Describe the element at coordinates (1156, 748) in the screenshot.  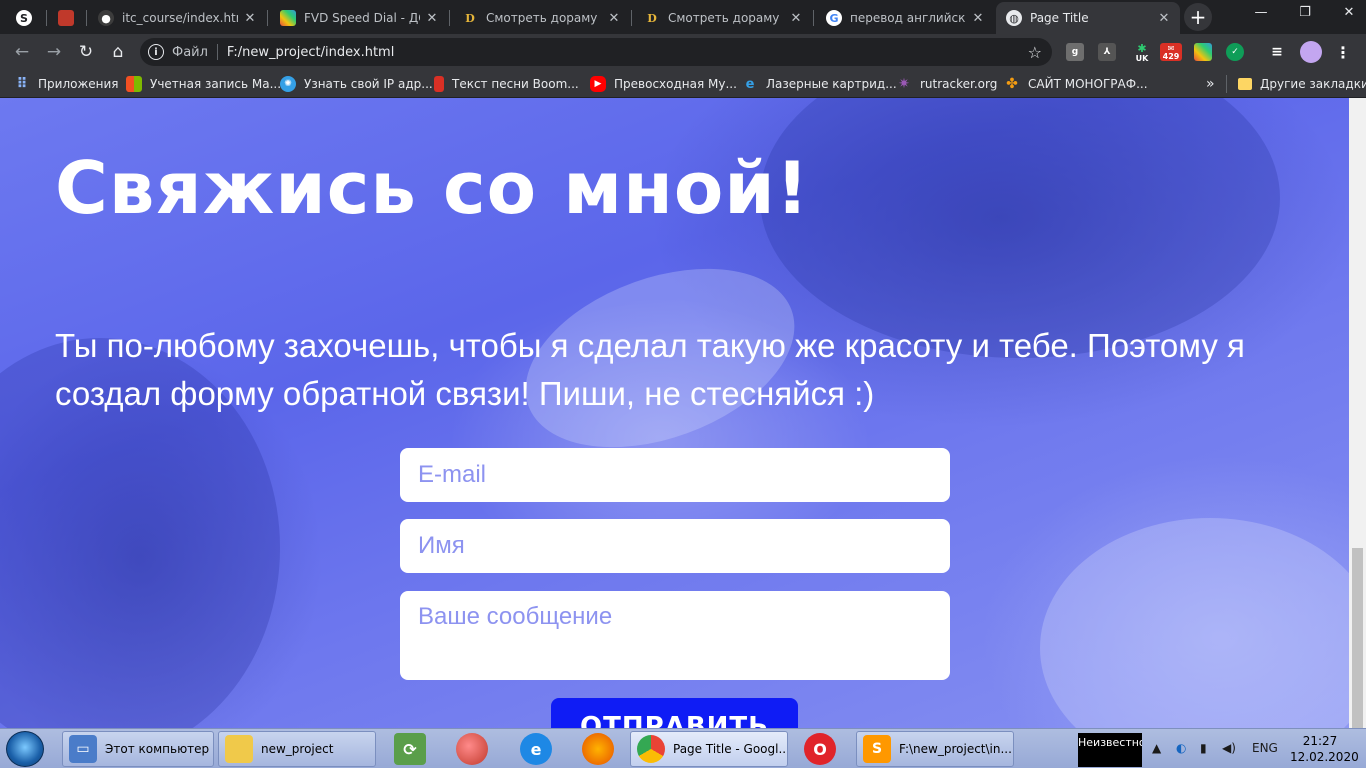
I see `tray-expand-icon: ▲` at that location.